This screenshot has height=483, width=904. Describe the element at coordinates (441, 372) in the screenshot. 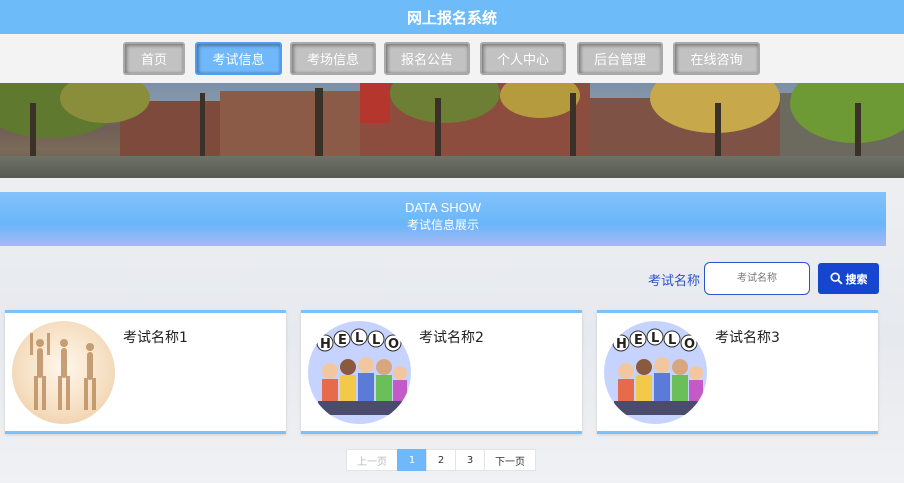

I see `exam-card: H E L L O 考试名称2` at that location.